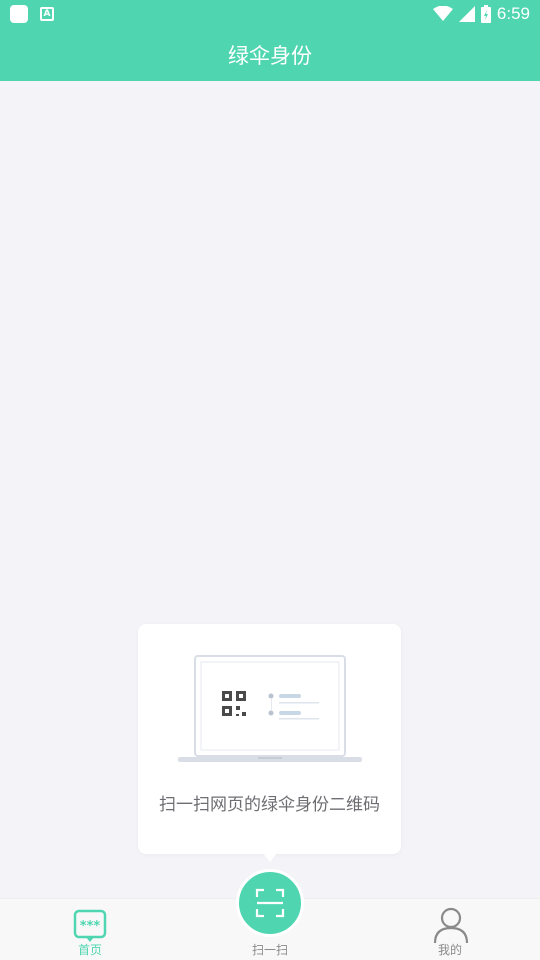  What do you see at coordinates (451, 925) in the screenshot?
I see `person-icon` at bounding box center [451, 925].